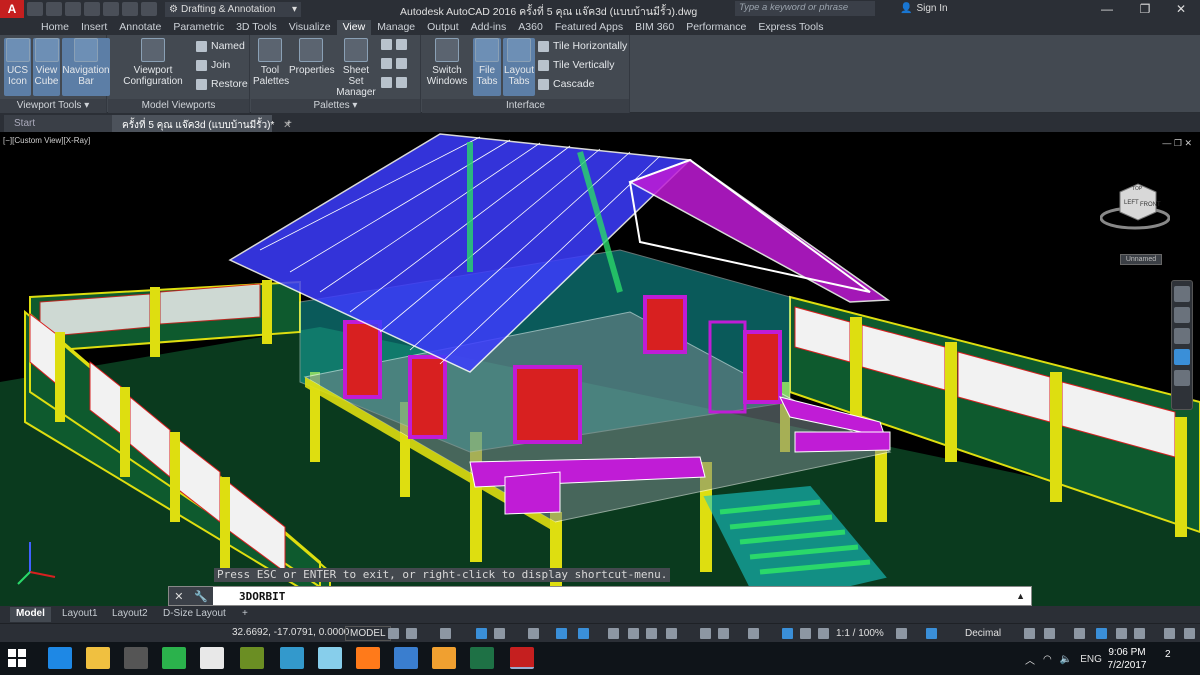 This screenshot has height=675, width=1200. What do you see at coordinates (600, 596) in the screenshot?
I see `command-line: ✕ 🔧 3DORBIT ▲` at bounding box center [600, 596].